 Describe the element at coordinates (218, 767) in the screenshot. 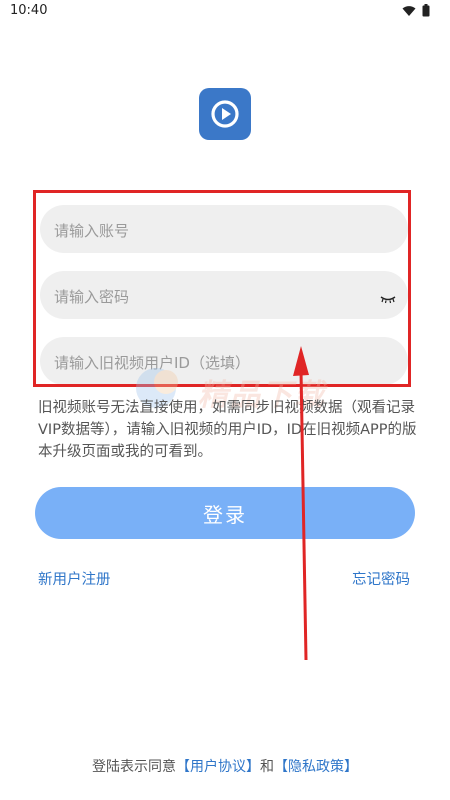

I see `user-agreement-link: 【用户协议】` at that location.